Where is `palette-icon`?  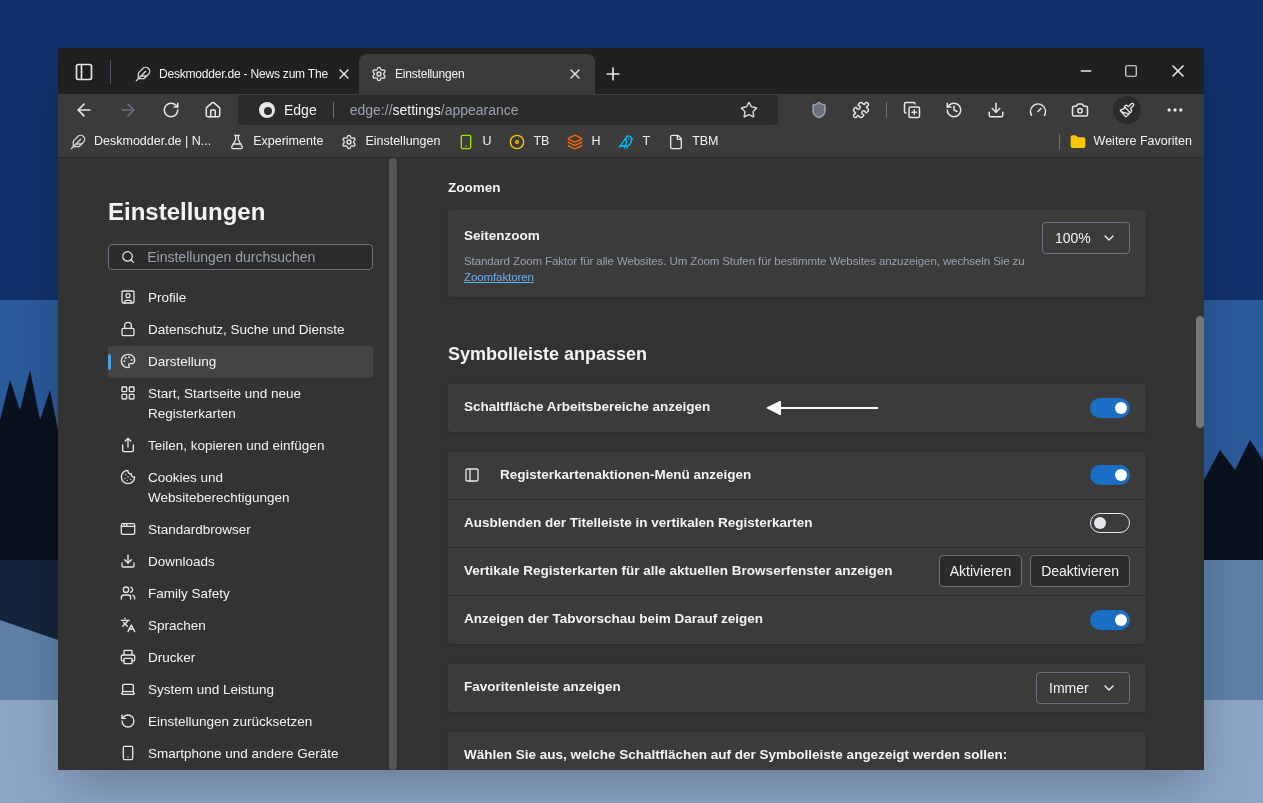 palette-icon is located at coordinates (128, 361).